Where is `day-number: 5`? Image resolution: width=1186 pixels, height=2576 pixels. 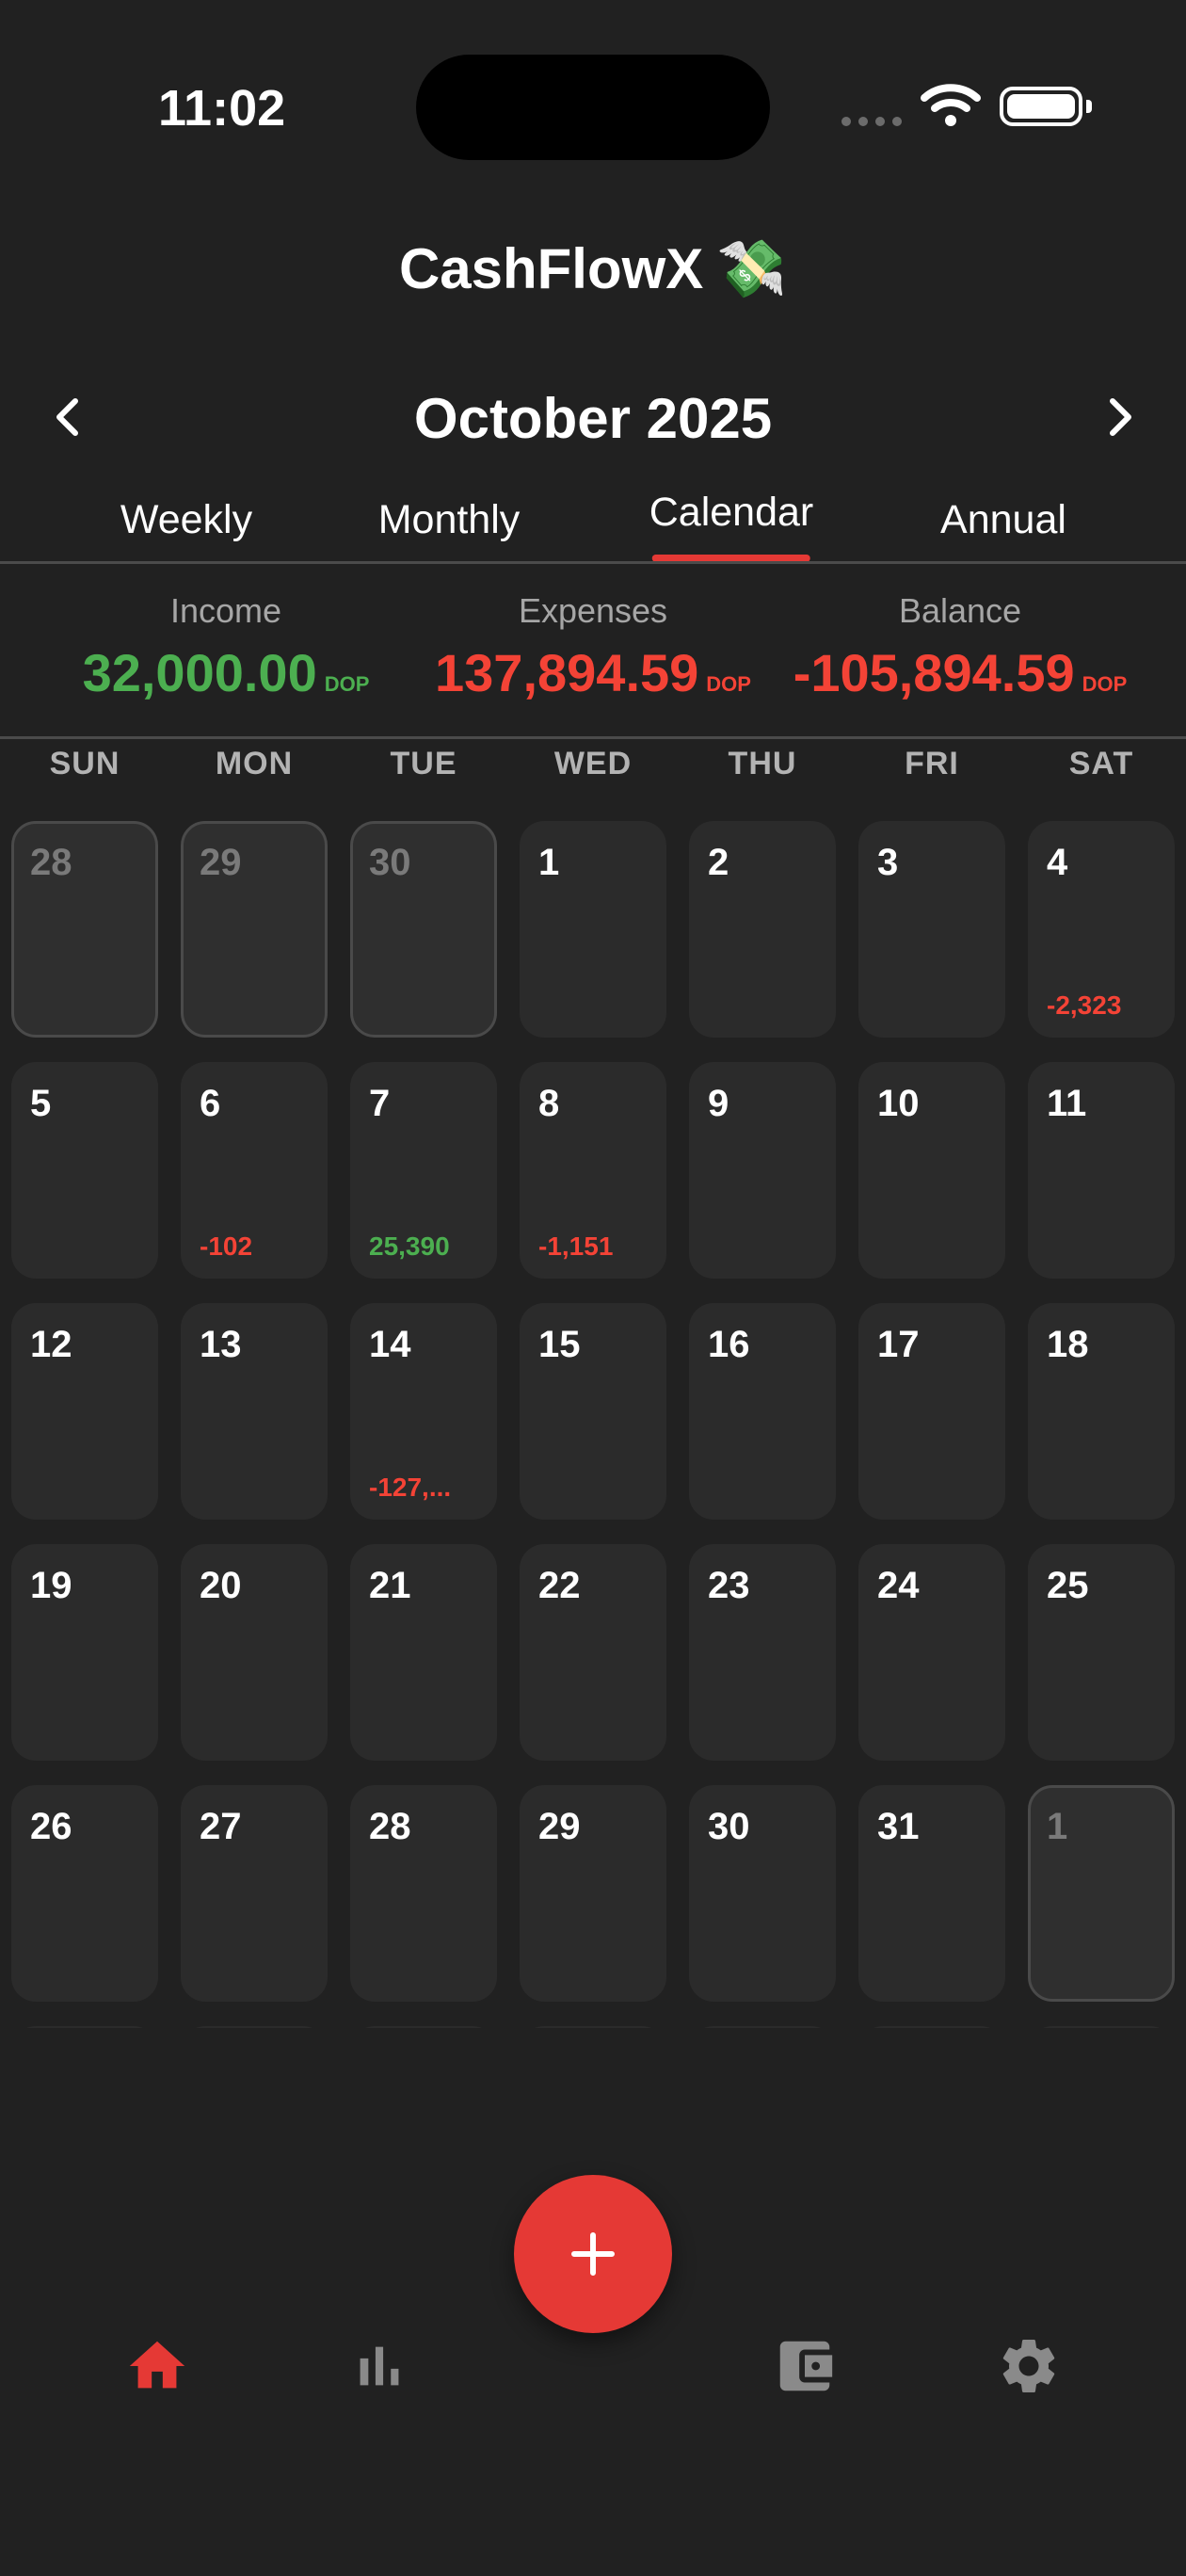 day-number: 5 is located at coordinates (41, 1103).